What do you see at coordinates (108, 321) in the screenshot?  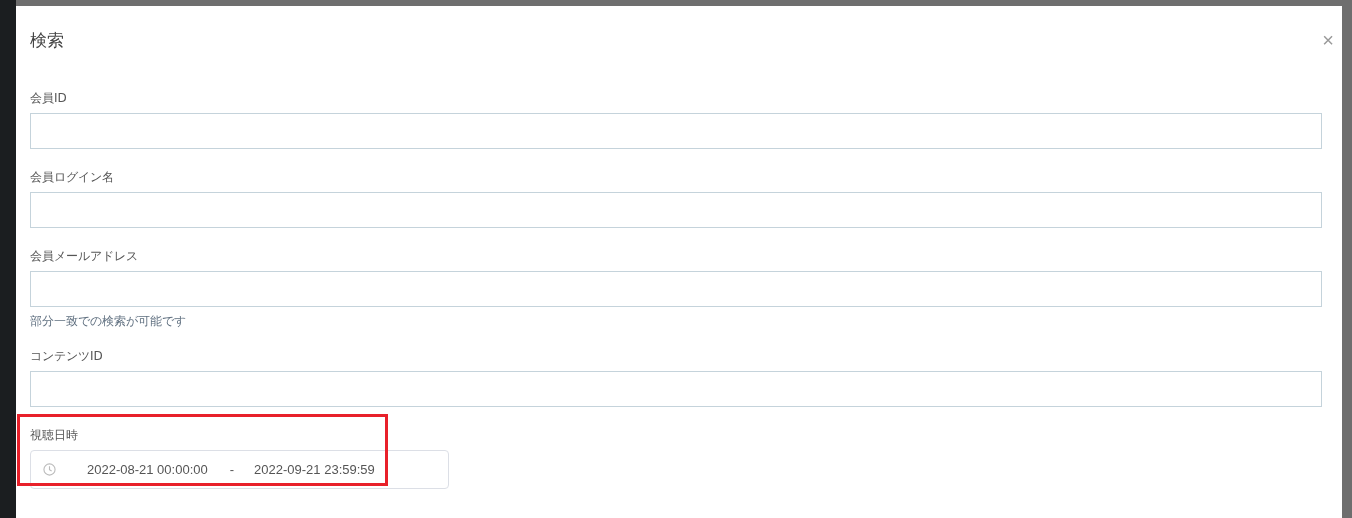 I see `field-hint: 部分一致での検索が可能です` at bounding box center [108, 321].